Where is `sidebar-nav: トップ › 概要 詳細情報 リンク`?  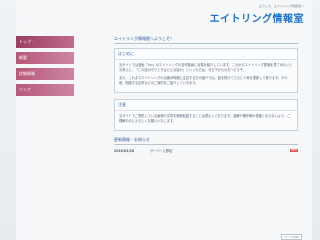
sidebar-nav: トップ › 概要 詳細情報 リンク is located at coordinates (45, 68).